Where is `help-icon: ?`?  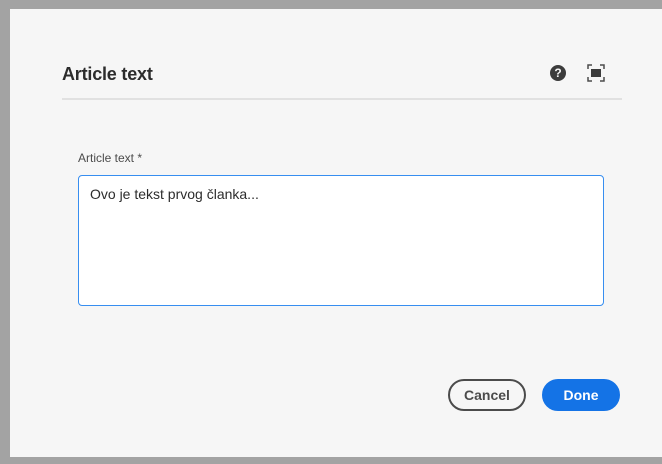
help-icon: ? is located at coordinates (558, 73).